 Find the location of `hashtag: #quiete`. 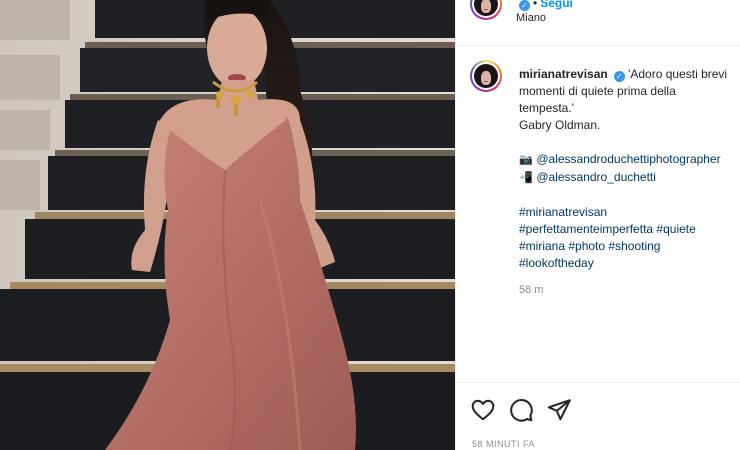

hashtag: #quiete is located at coordinates (675, 229).